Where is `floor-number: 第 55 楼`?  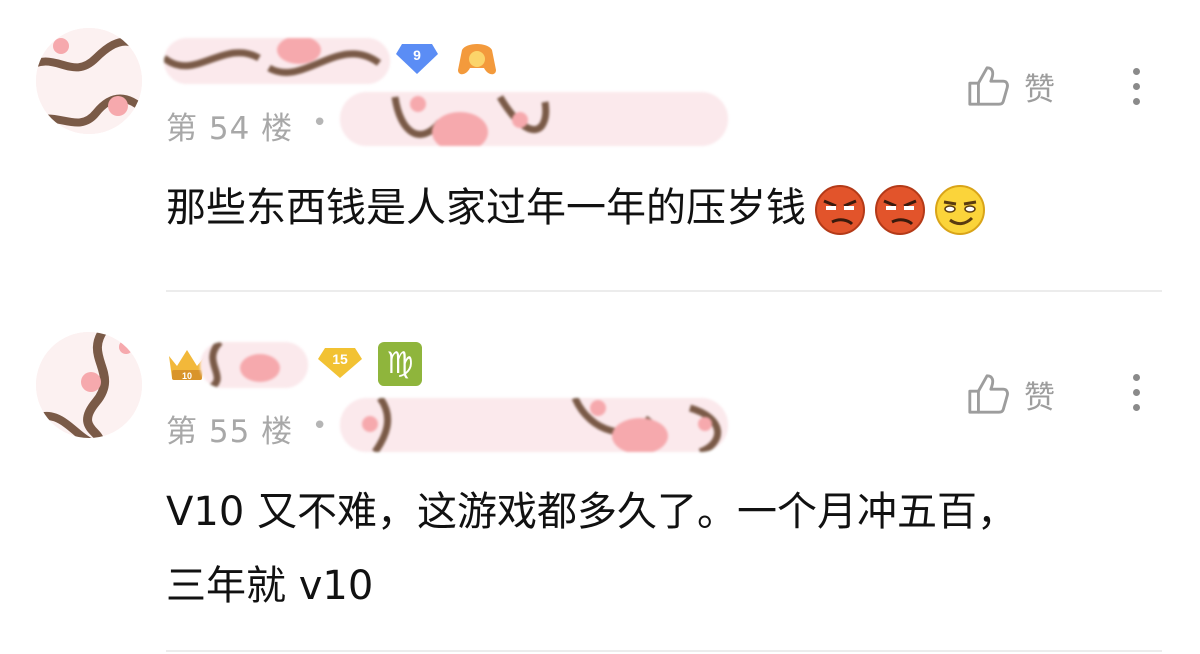
floor-number: 第 55 楼 is located at coordinates (230, 432).